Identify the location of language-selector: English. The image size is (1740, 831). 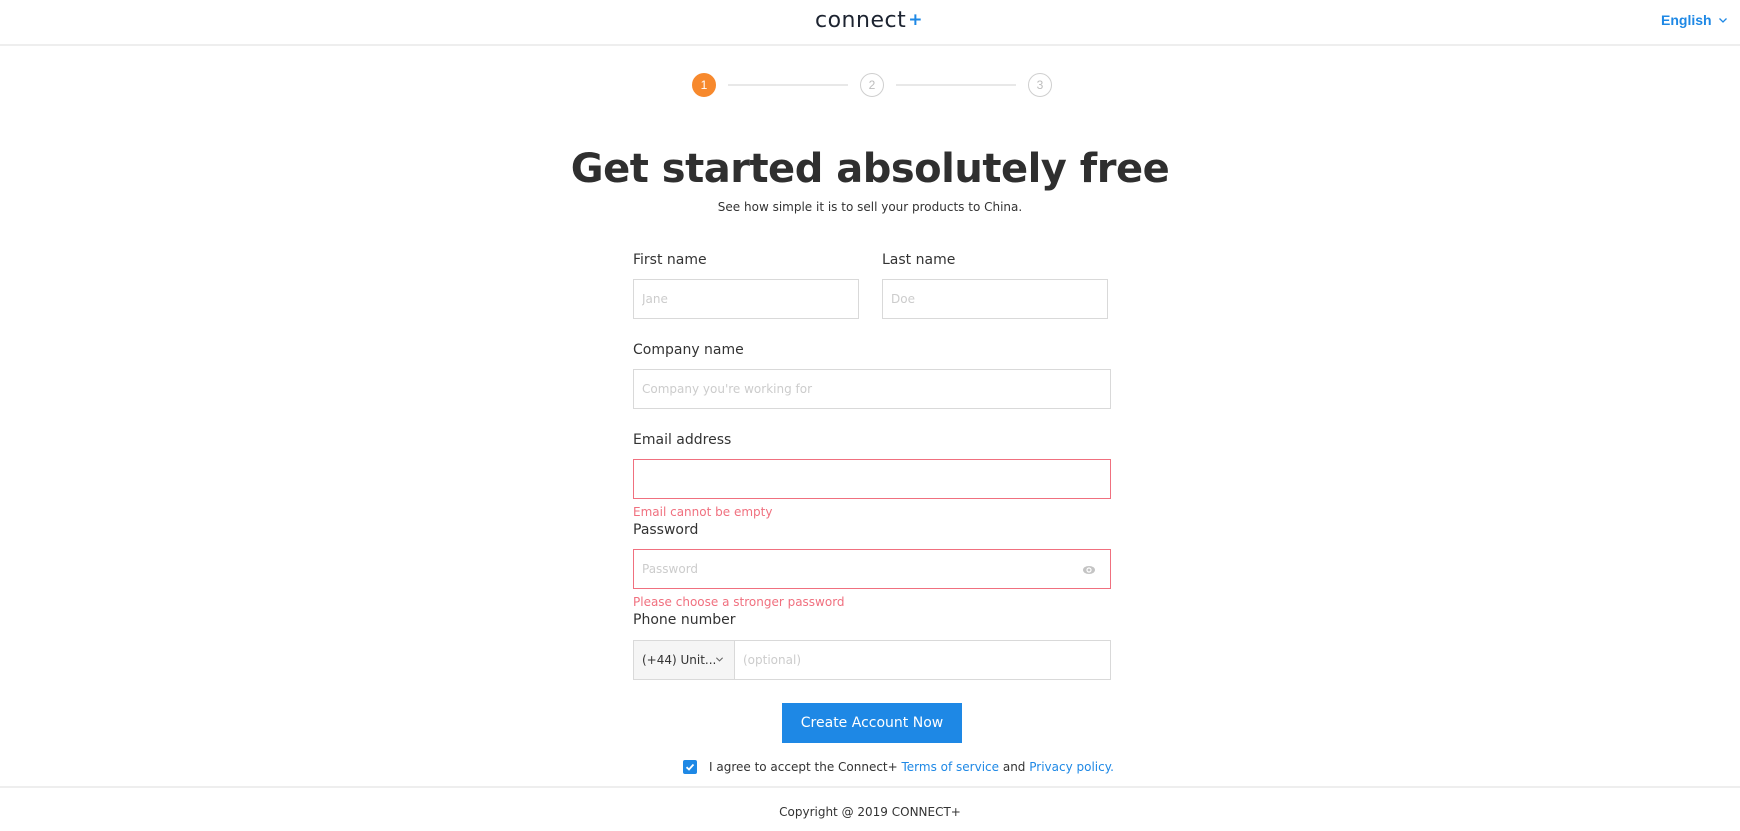
(1694, 20).